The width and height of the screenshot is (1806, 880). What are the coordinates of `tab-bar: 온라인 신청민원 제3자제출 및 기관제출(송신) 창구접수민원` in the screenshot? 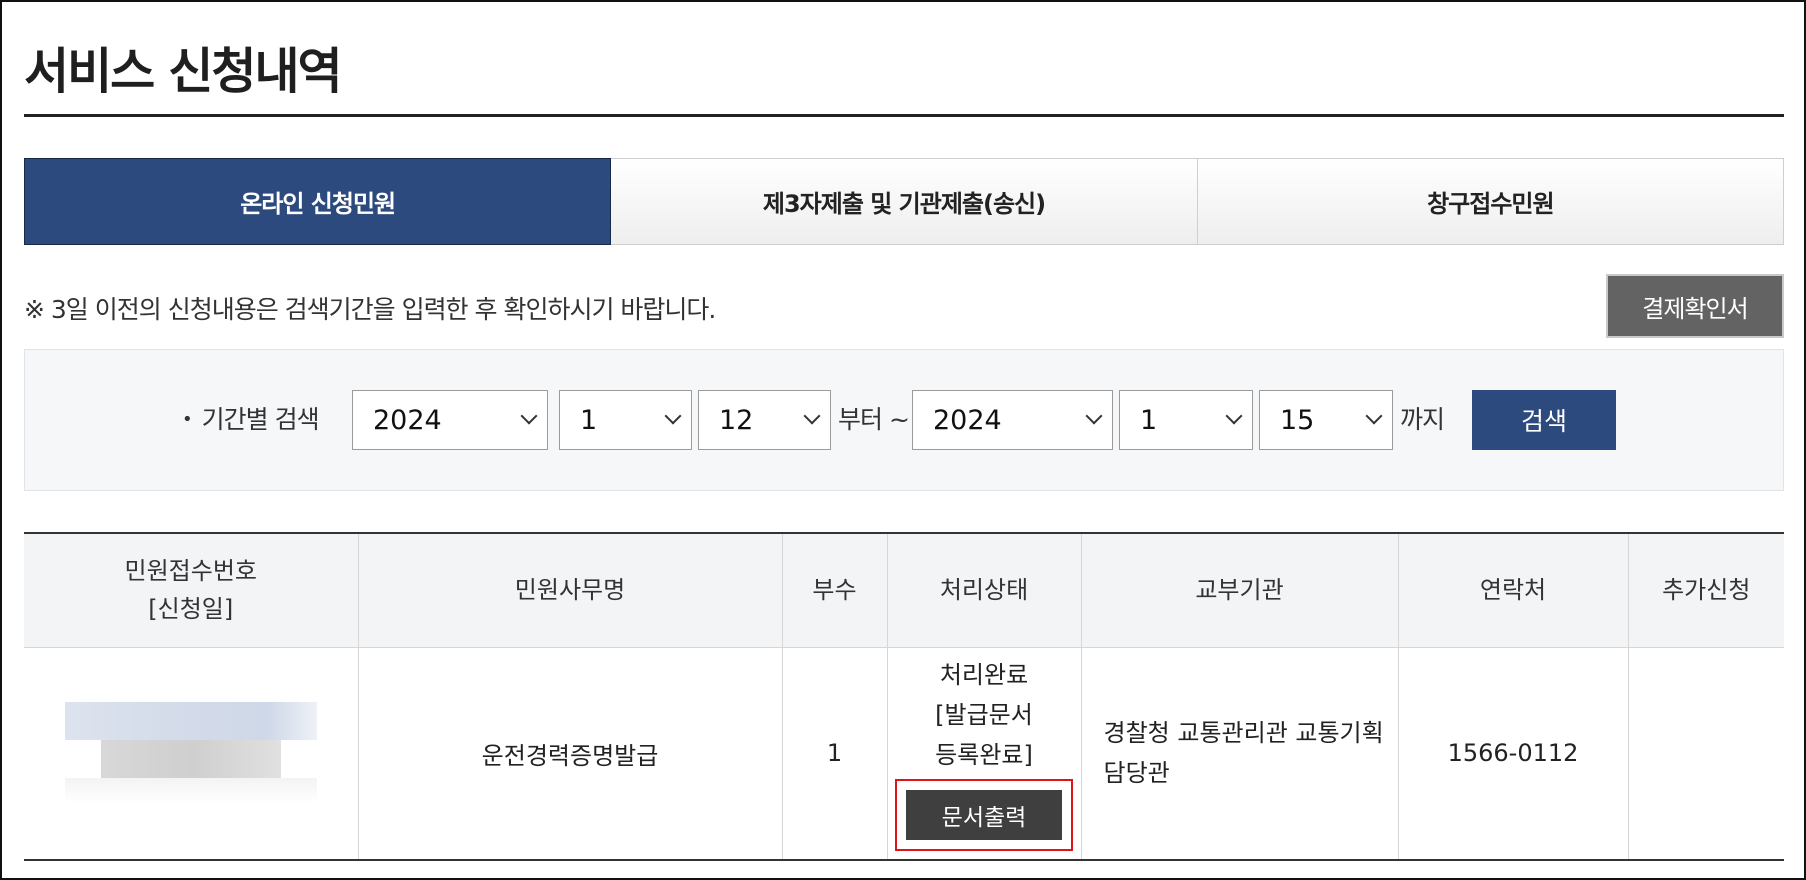 It's located at (904, 201).